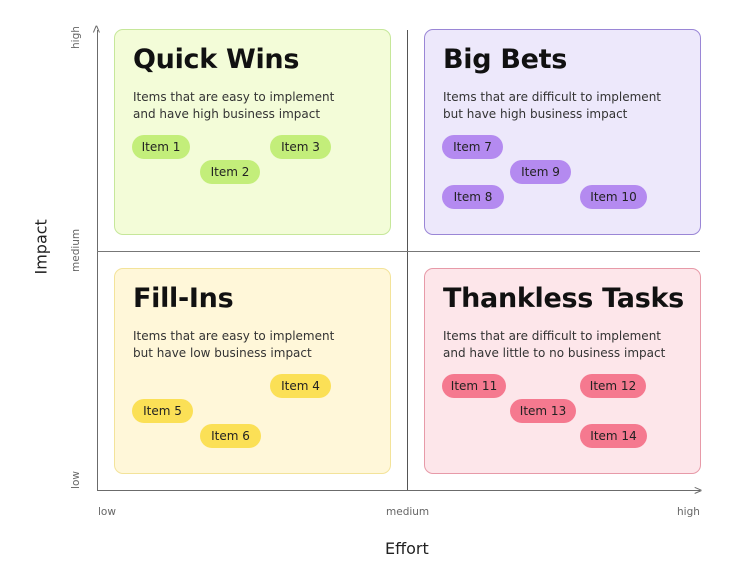 The image size is (733, 586). Describe the element at coordinates (540, 172) in the screenshot. I see `item-pill: Item 9` at that location.